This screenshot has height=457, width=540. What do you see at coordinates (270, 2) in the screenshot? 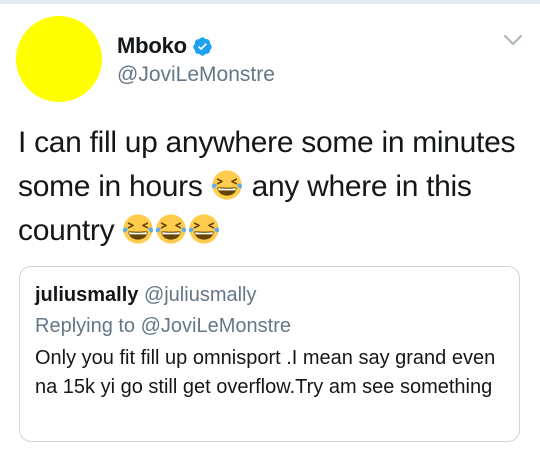
I see `top-divider` at bounding box center [270, 2].